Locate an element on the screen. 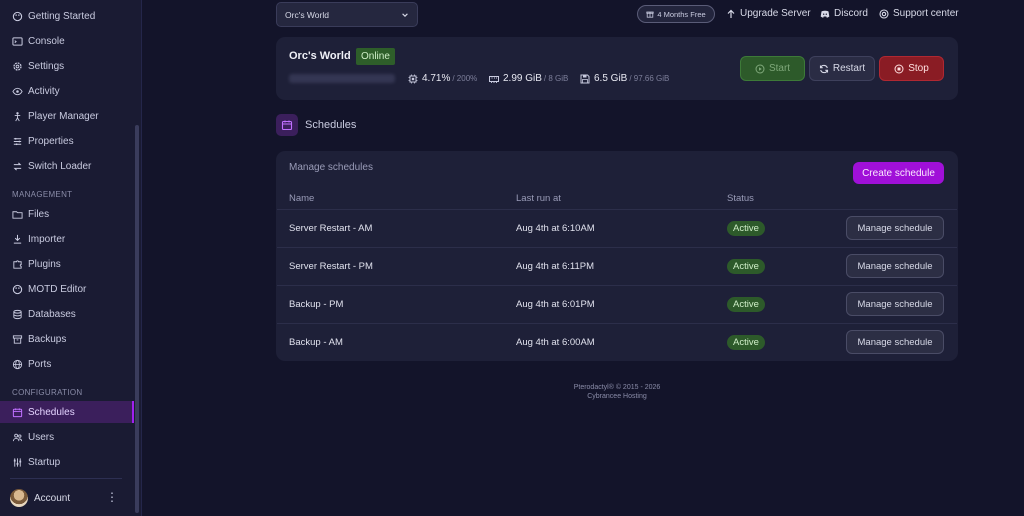 The height and width of the screenshot is (516, 1024). terminal-icon is located at coordinates (17, 41).